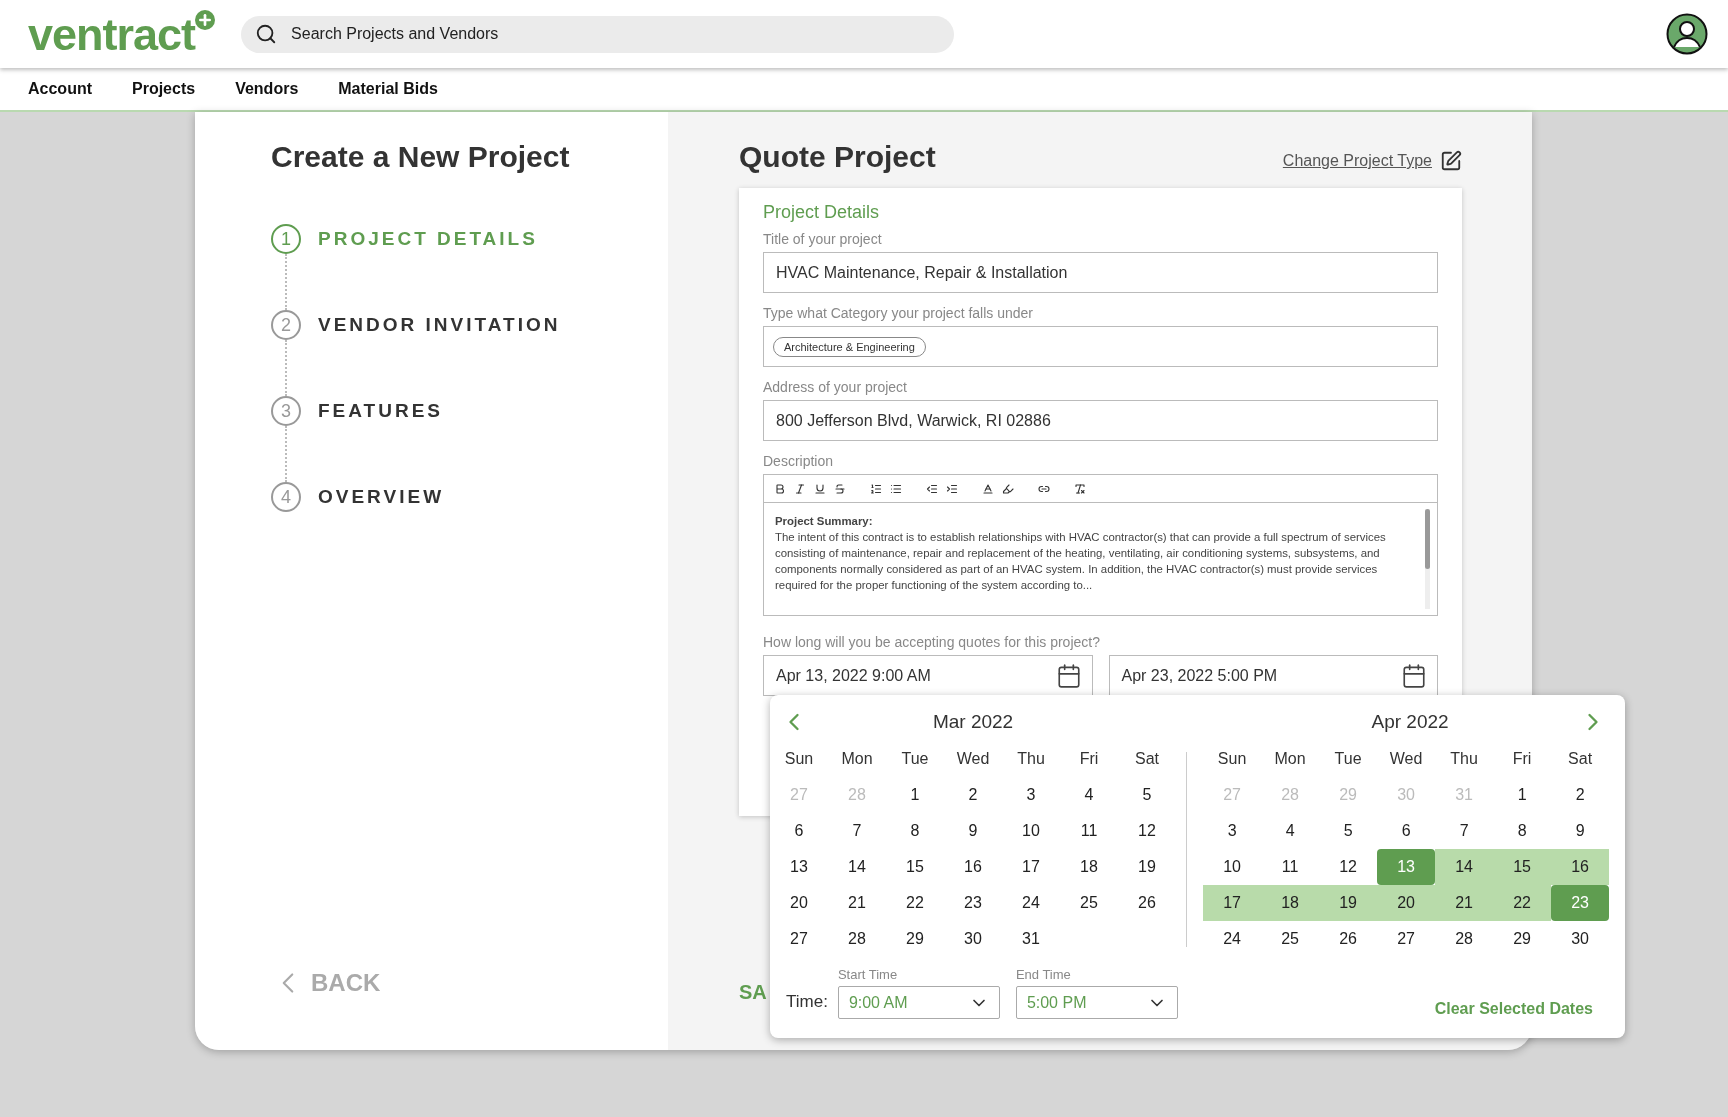 Image resolution: width=1728 pixels, height=1117 pixels. Describe the element at coordinates (1687, 34) in the screenshot. I see `user-avatar-icon` at that location.